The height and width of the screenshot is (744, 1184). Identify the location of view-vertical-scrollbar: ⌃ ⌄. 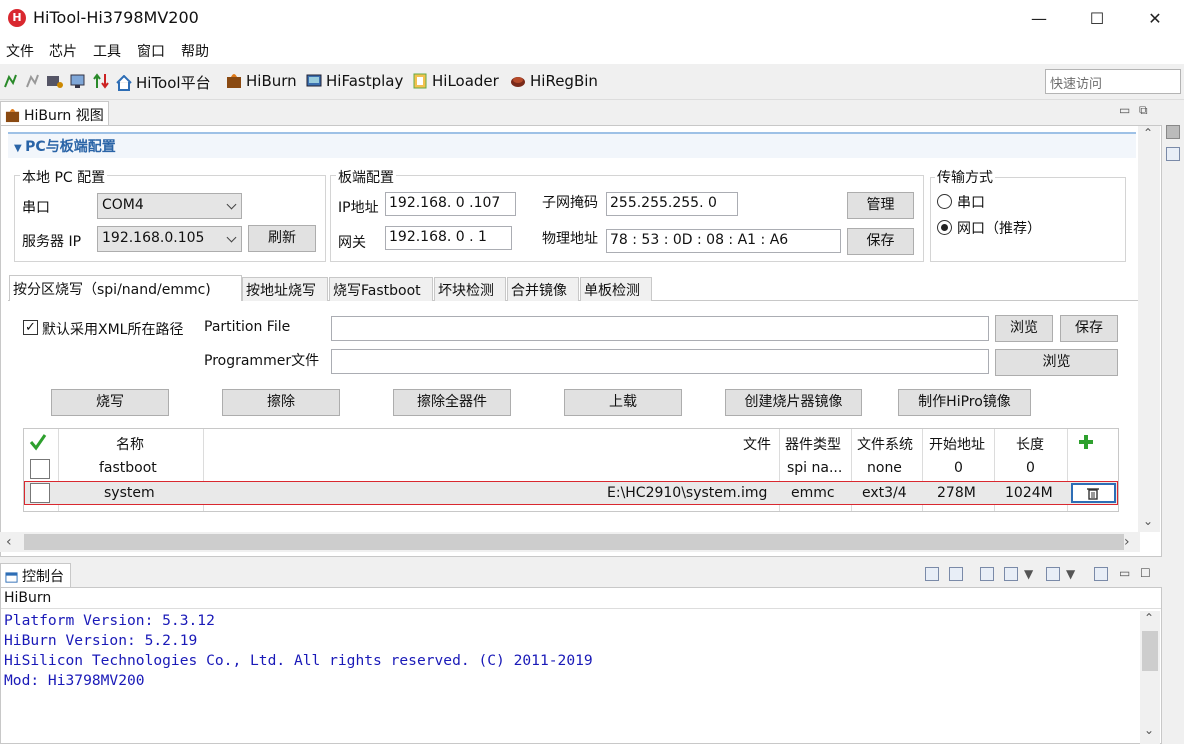
(1149, 329).